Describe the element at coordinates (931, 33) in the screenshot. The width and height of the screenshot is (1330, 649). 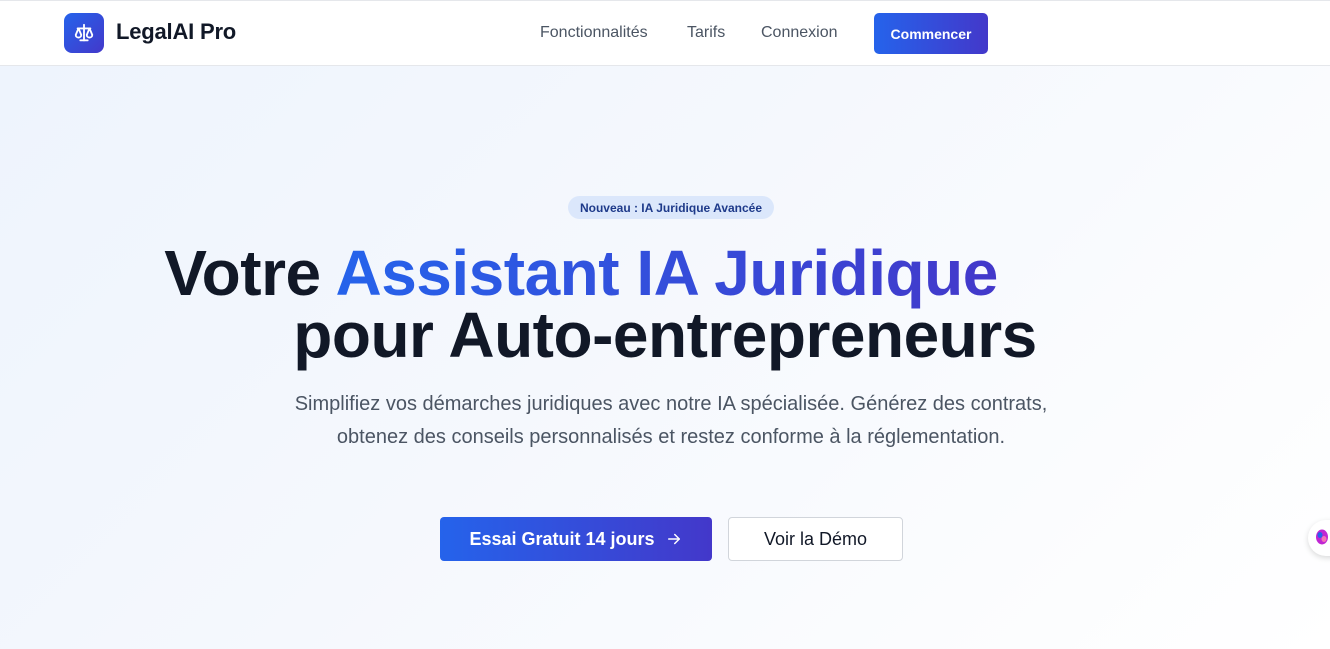
I see `start-button: Commencer` at that location.